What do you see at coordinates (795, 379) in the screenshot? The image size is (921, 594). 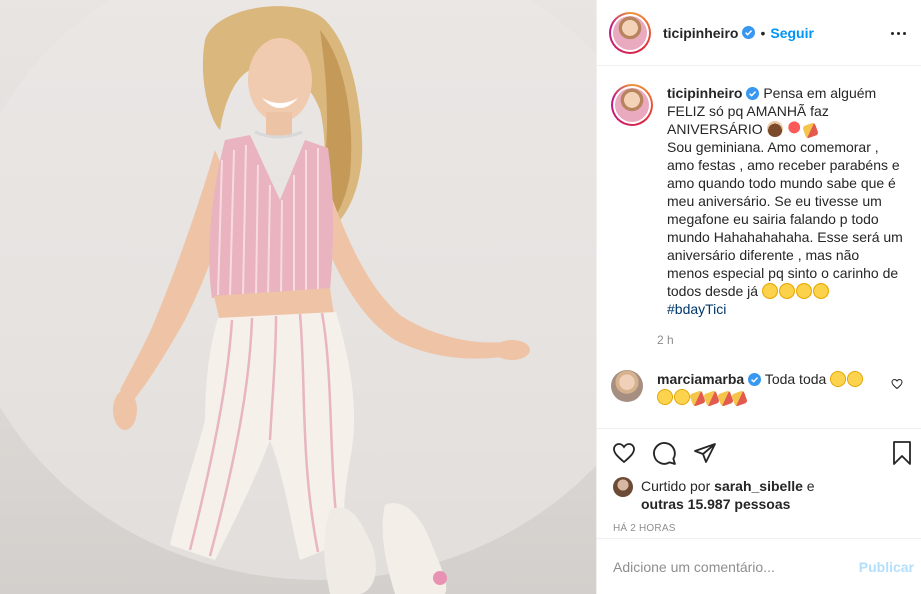 I see `comment-body: Toda toda` at bounding box center [795, 379].